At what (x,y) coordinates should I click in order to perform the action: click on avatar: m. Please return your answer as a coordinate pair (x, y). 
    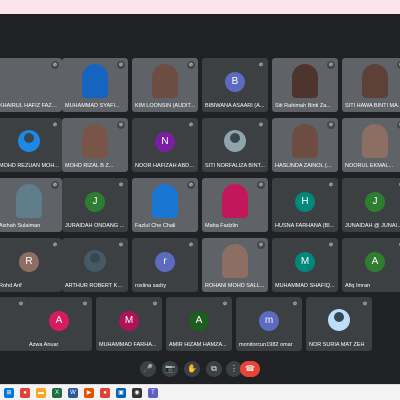
    Looking at the image, I should click on (269, 321).